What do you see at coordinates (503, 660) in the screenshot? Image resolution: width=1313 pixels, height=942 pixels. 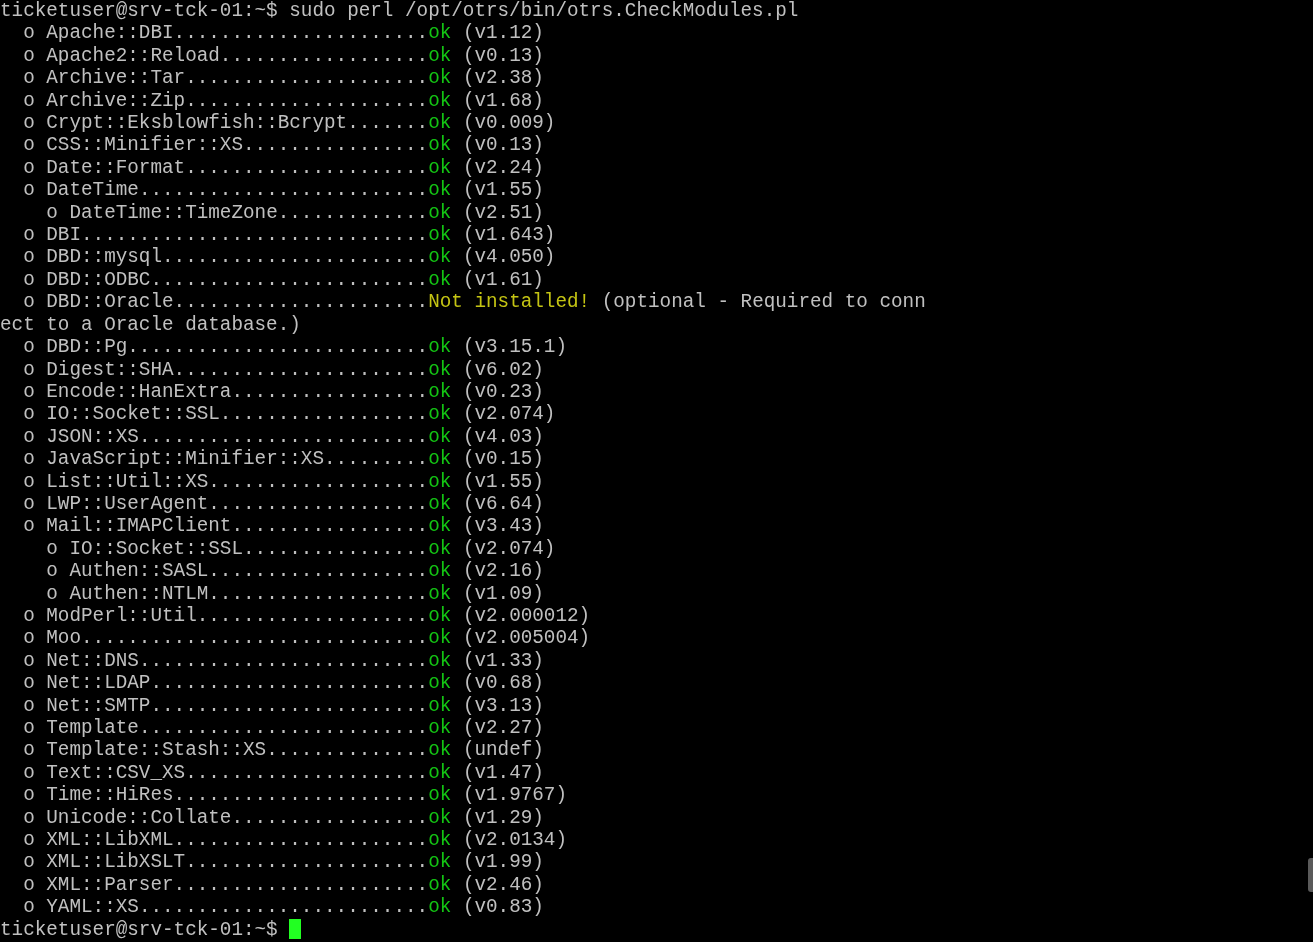 I see `version-text: (v1.33)` at bounding box center [503, 660].